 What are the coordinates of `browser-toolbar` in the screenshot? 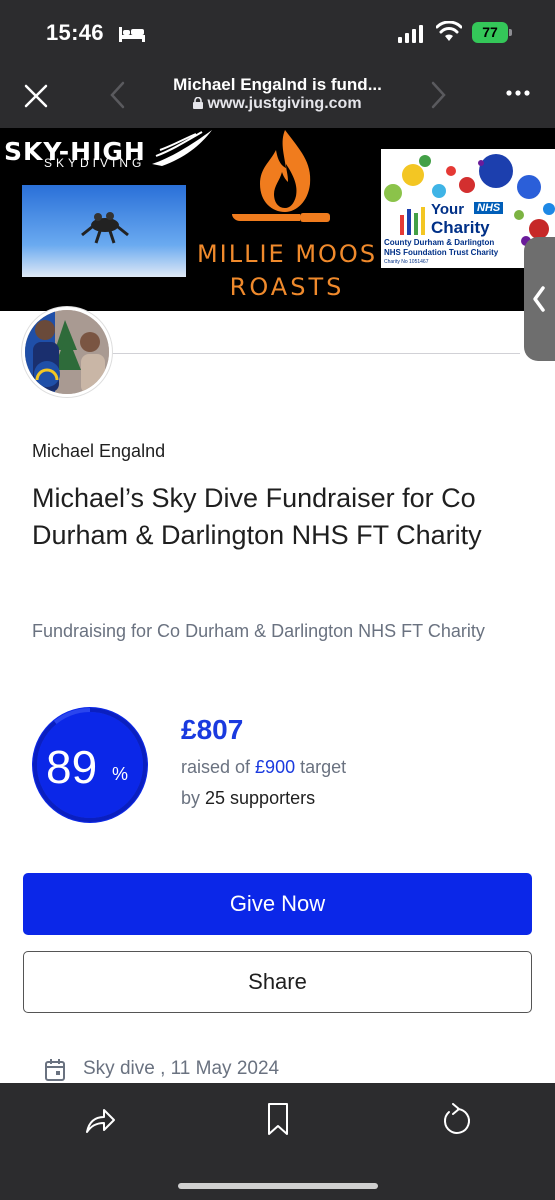 It's located at (277, 1141).